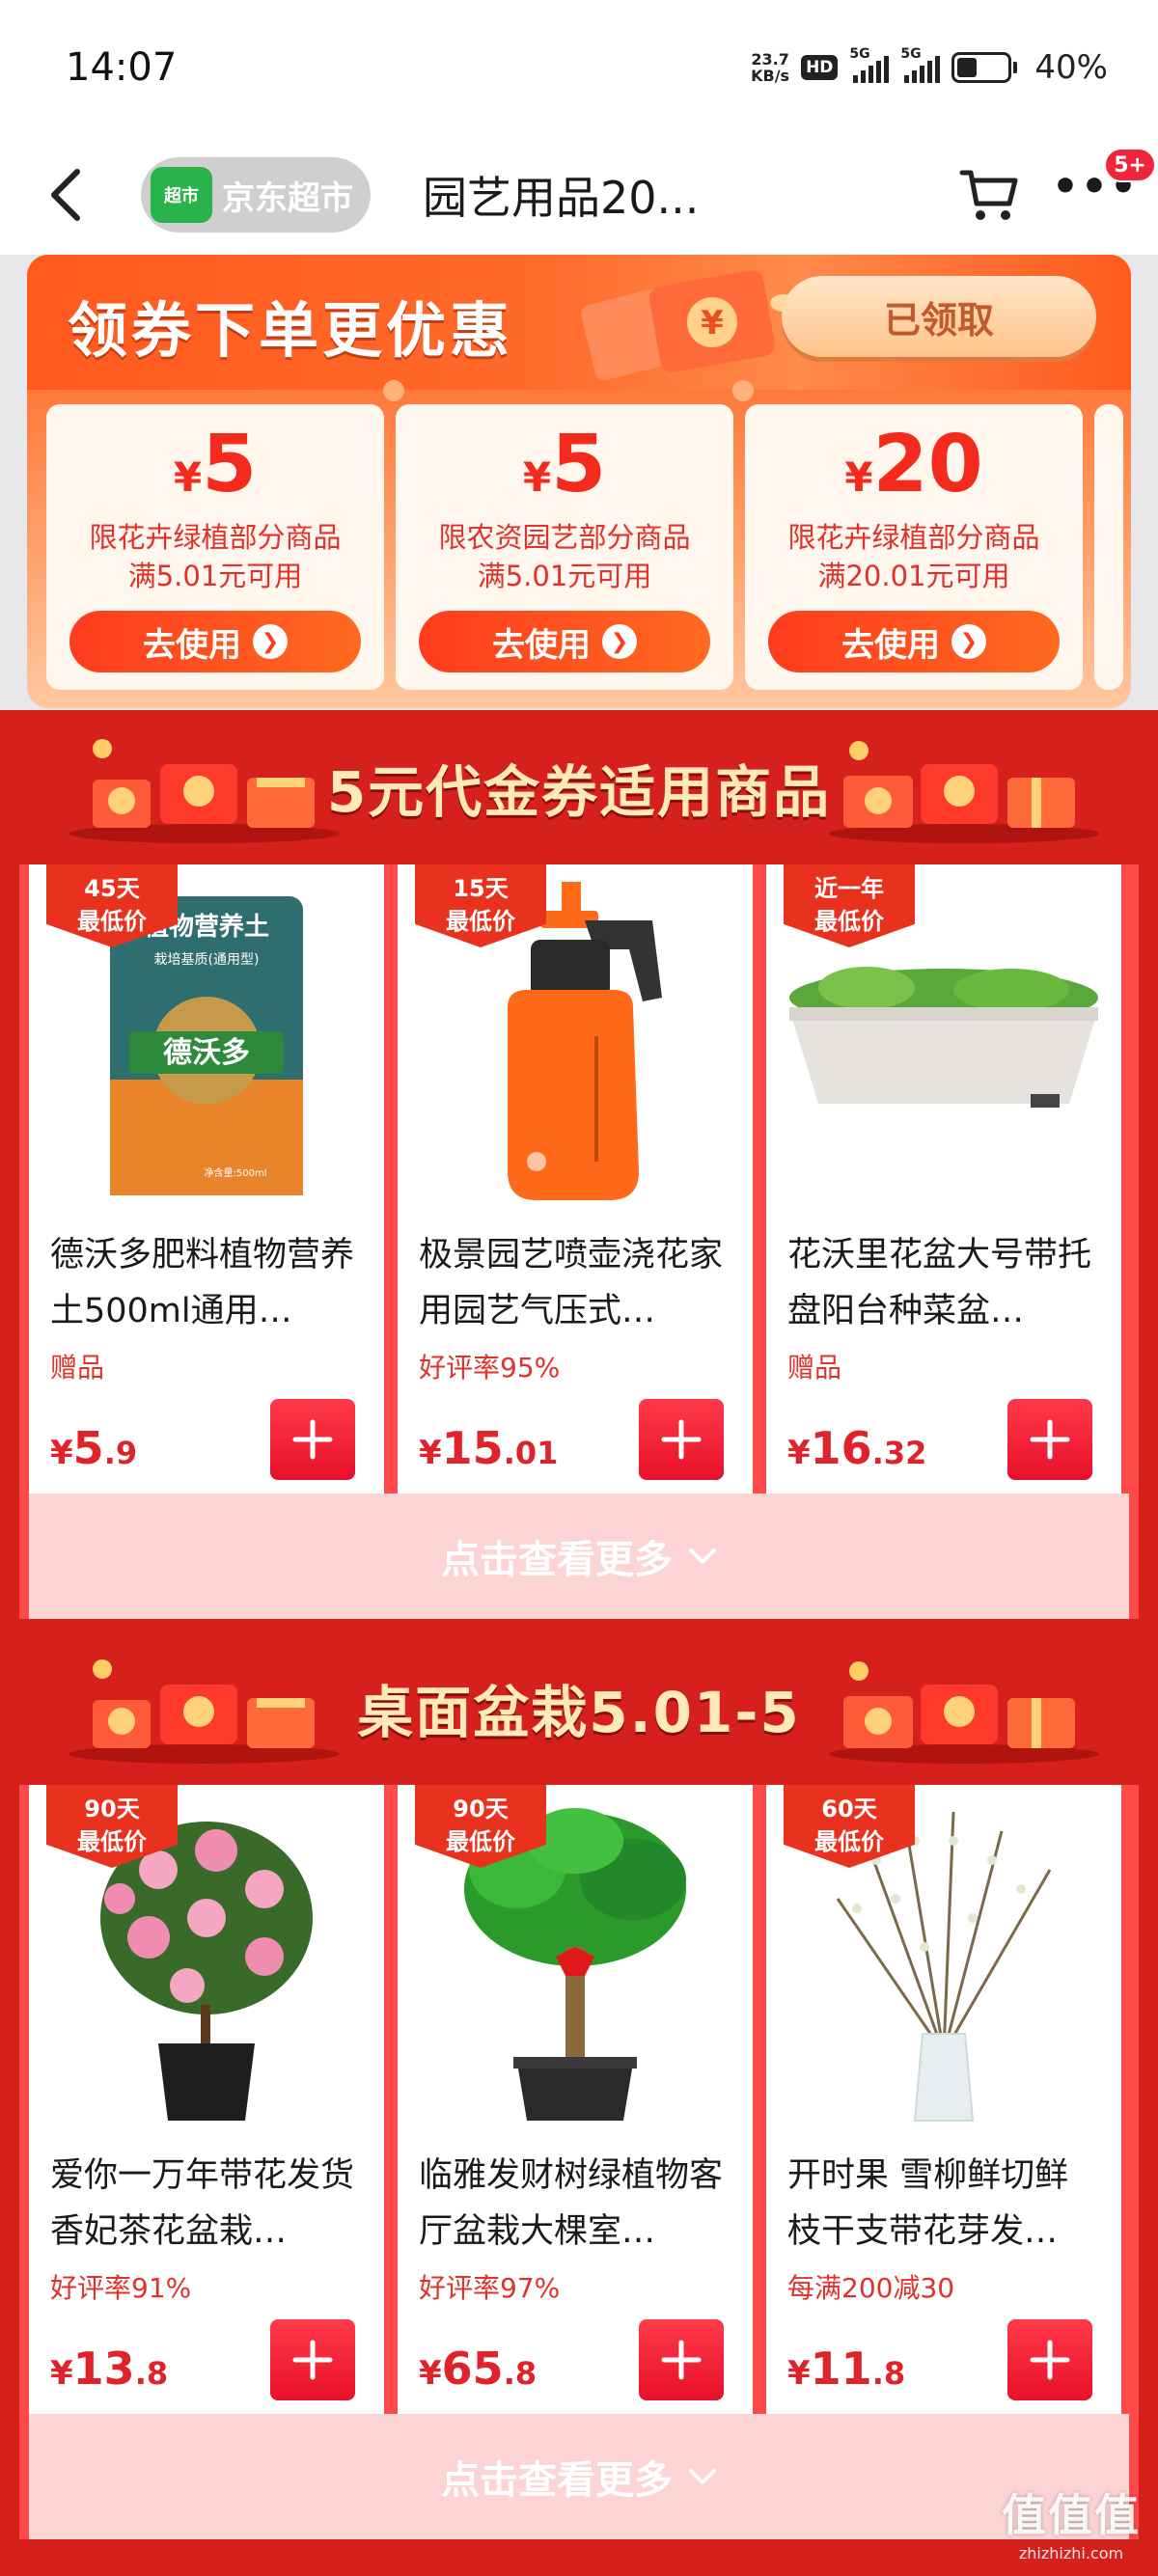 Image resolution: width=1158 pixels, height=2576 pixels. I want to click on signal-label: 5G, so click(859, 54).